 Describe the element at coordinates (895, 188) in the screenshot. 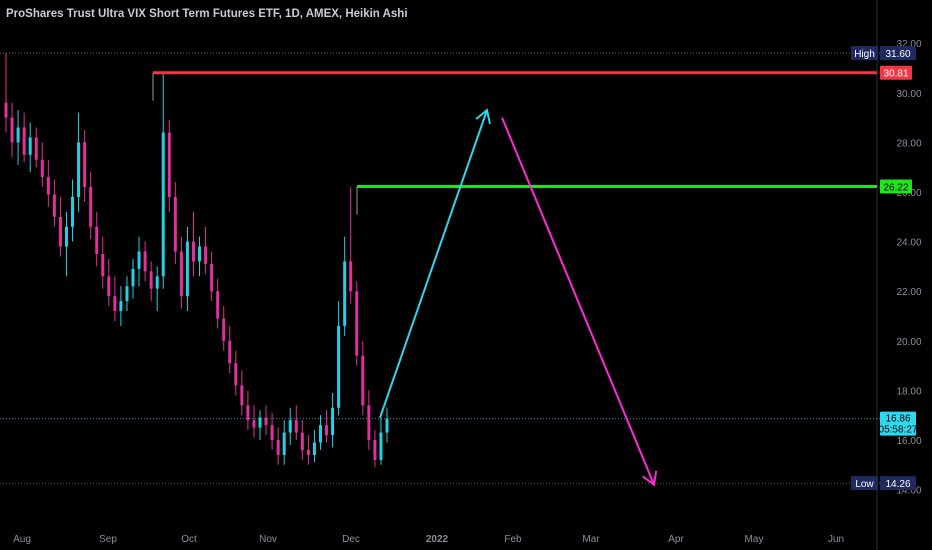

I see `level-value-tag: 26.22` at that location.